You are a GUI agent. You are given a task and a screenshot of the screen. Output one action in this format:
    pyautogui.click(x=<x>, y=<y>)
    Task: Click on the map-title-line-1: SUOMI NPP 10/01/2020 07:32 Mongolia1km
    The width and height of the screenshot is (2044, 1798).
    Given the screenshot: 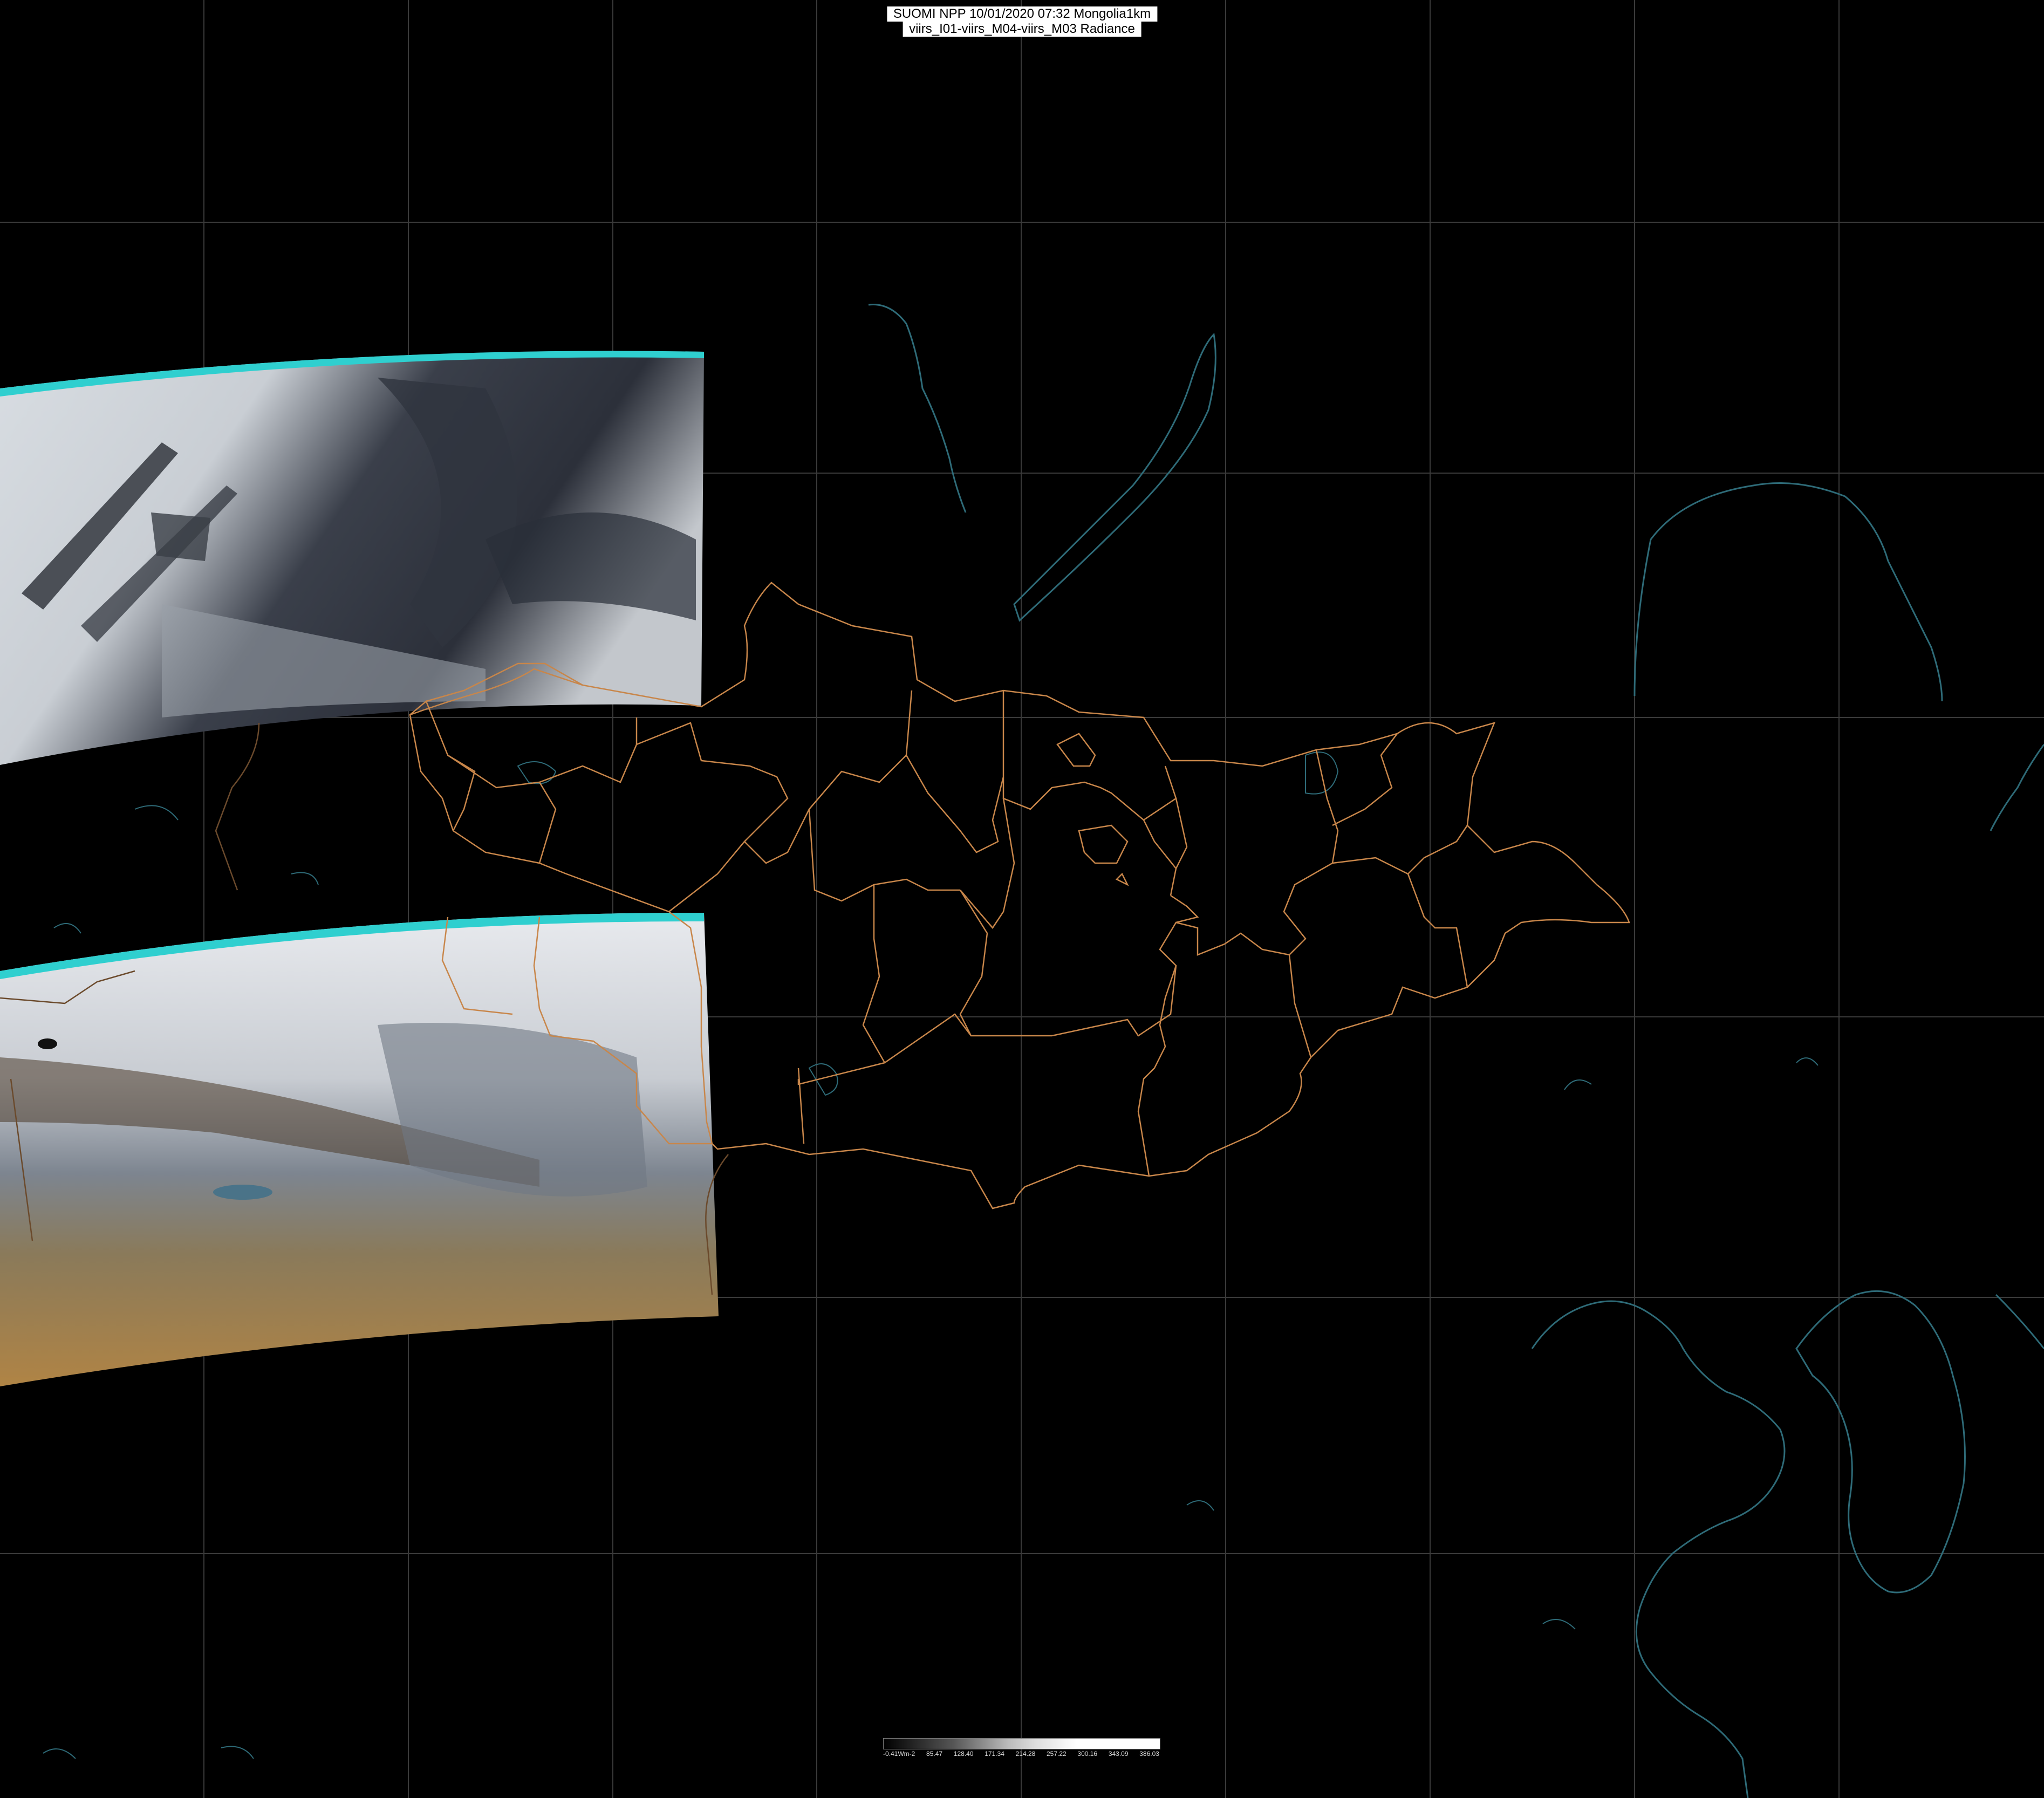 What is the action you would take?
    pyautogui.click(x=1022, y=14)
    